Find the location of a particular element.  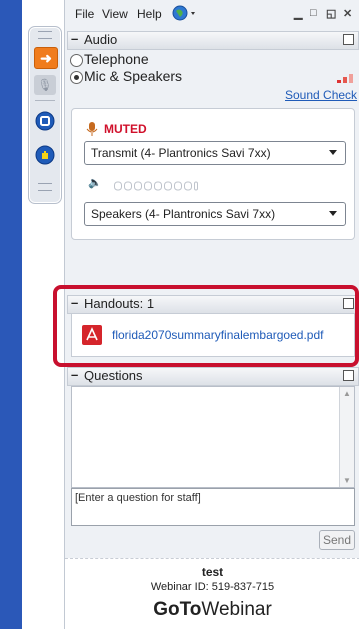

logo-light: Webinar is located at coordinates (236, 609).